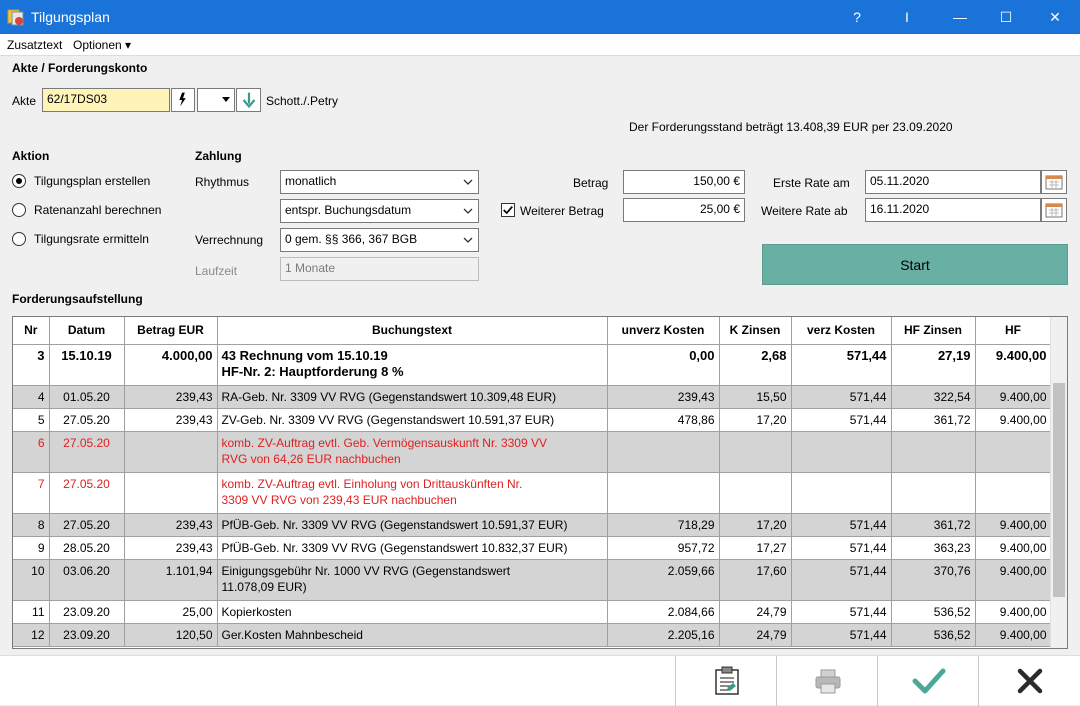 The image size is (1080, 706). I want to click on verrechnung-select: 0 gem. §§ 366, 367 BGB, so click(379, 240).